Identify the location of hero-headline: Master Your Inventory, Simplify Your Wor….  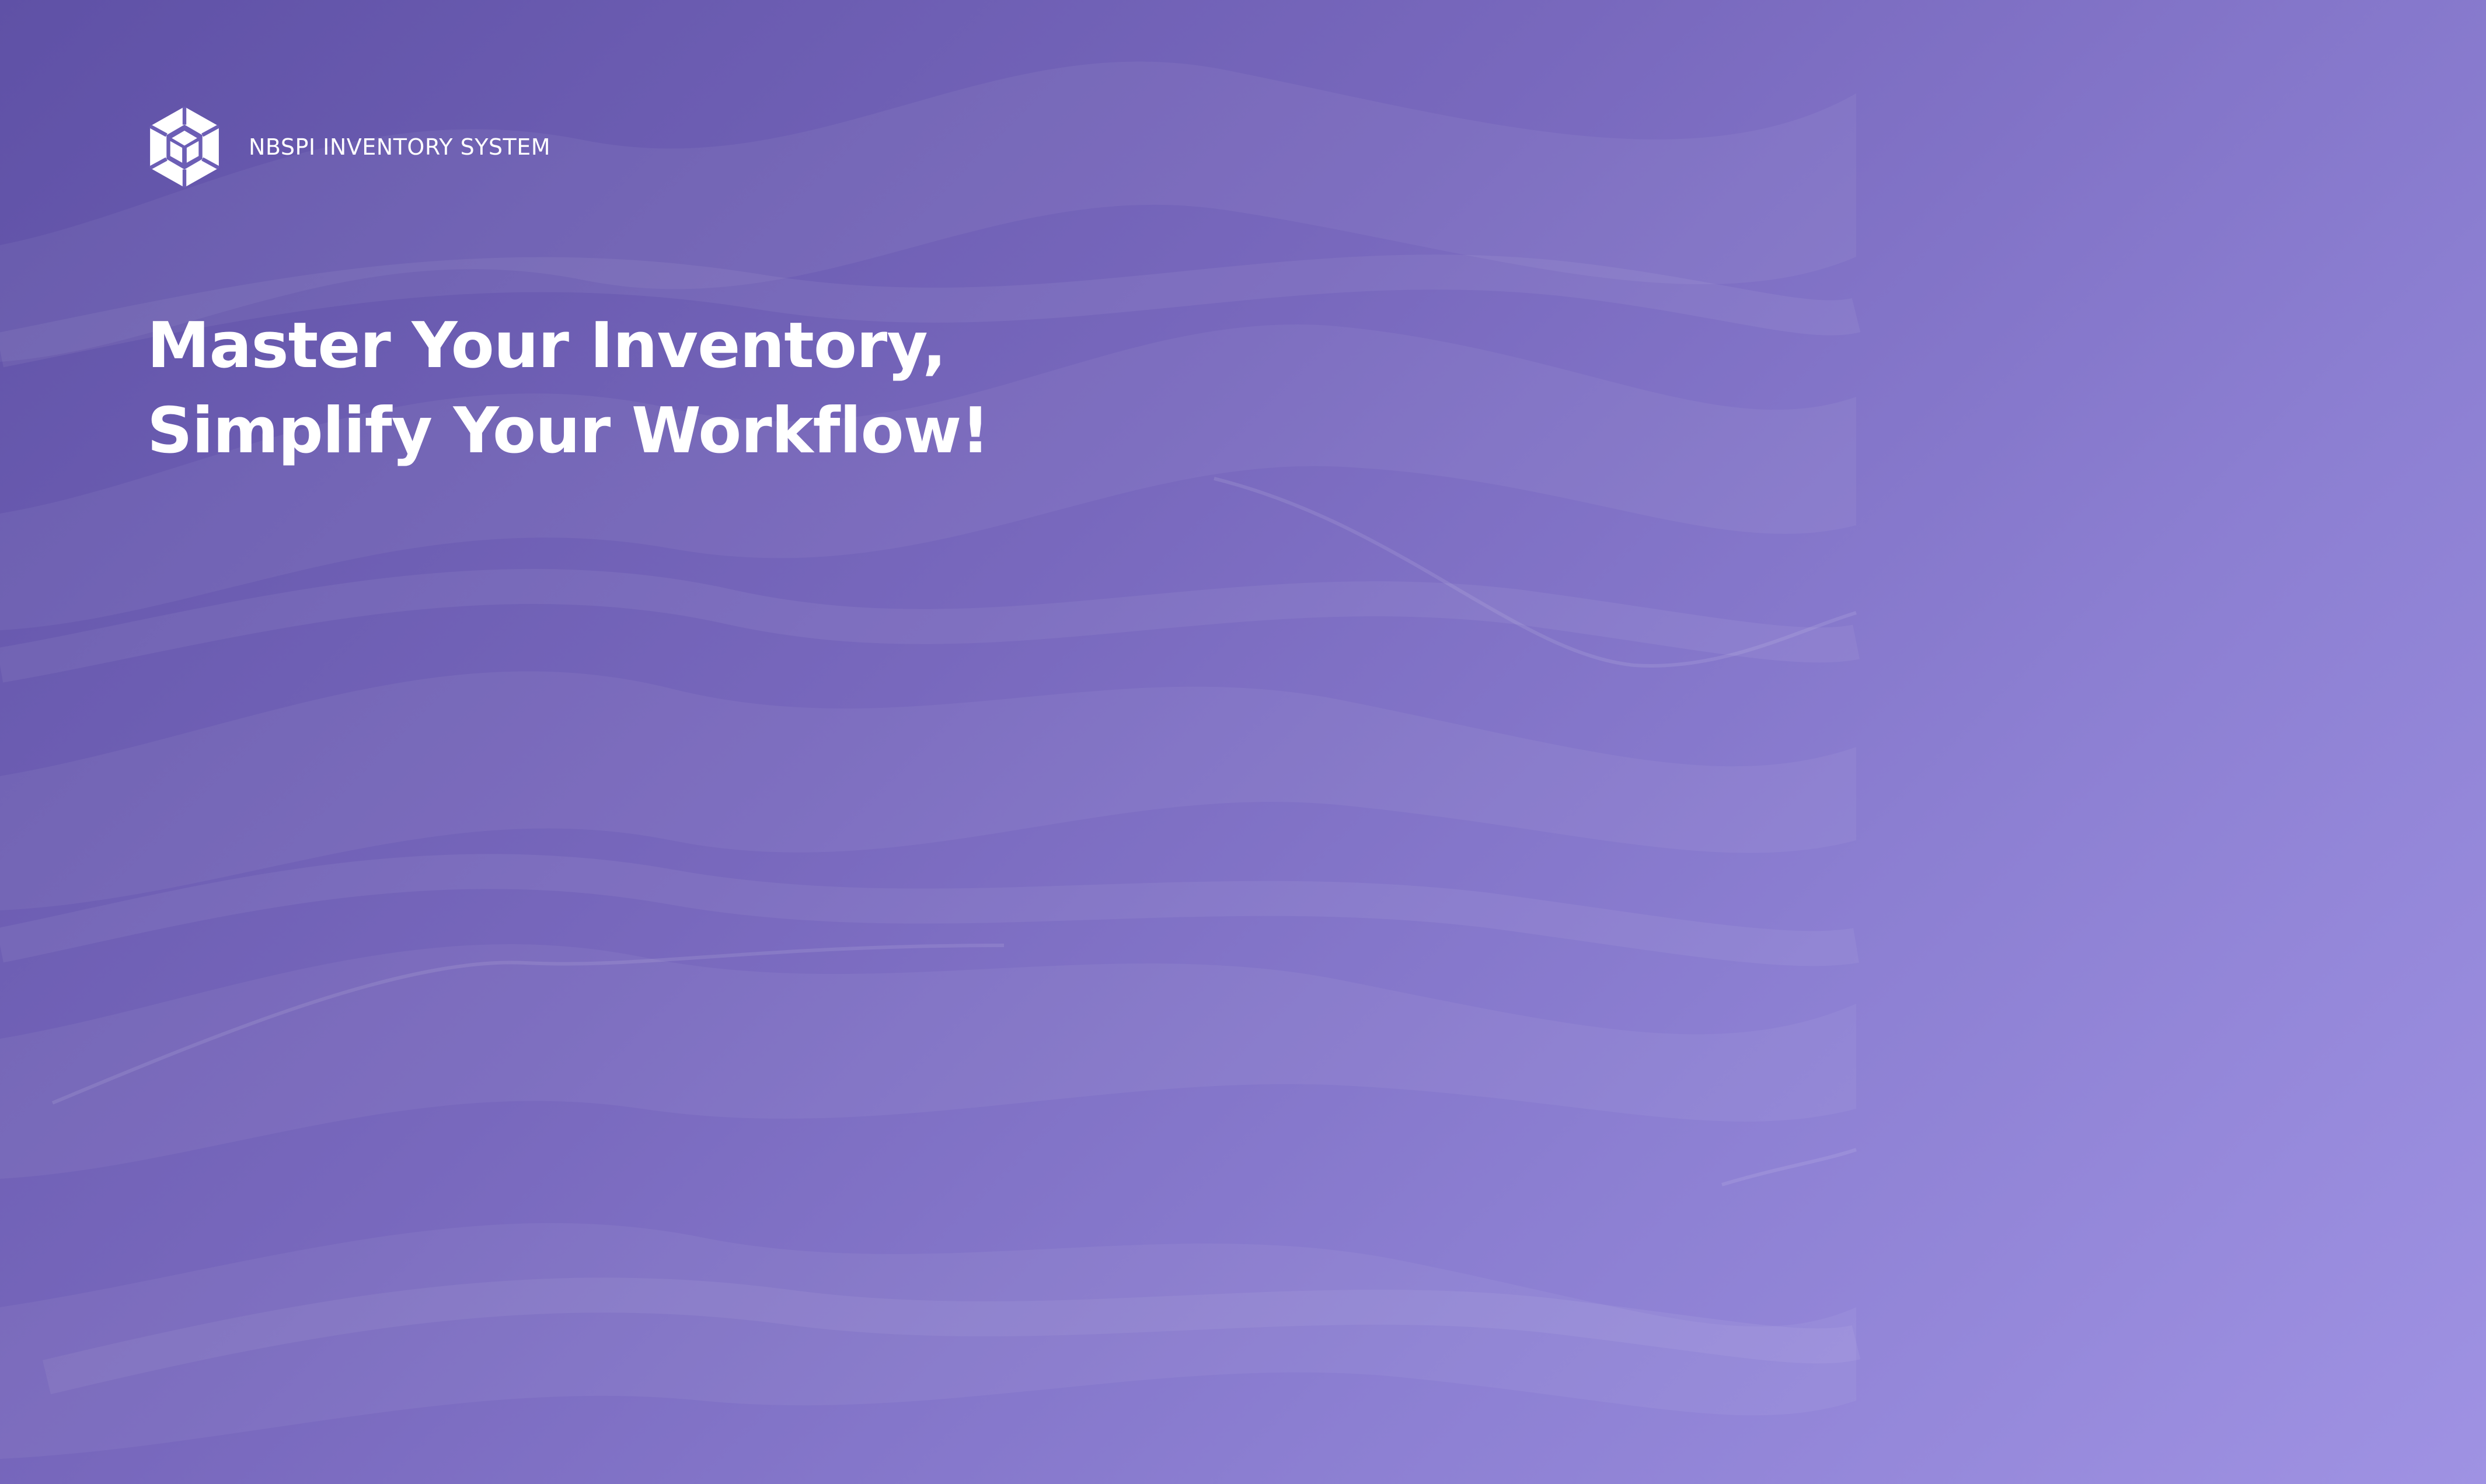
(568, 389).